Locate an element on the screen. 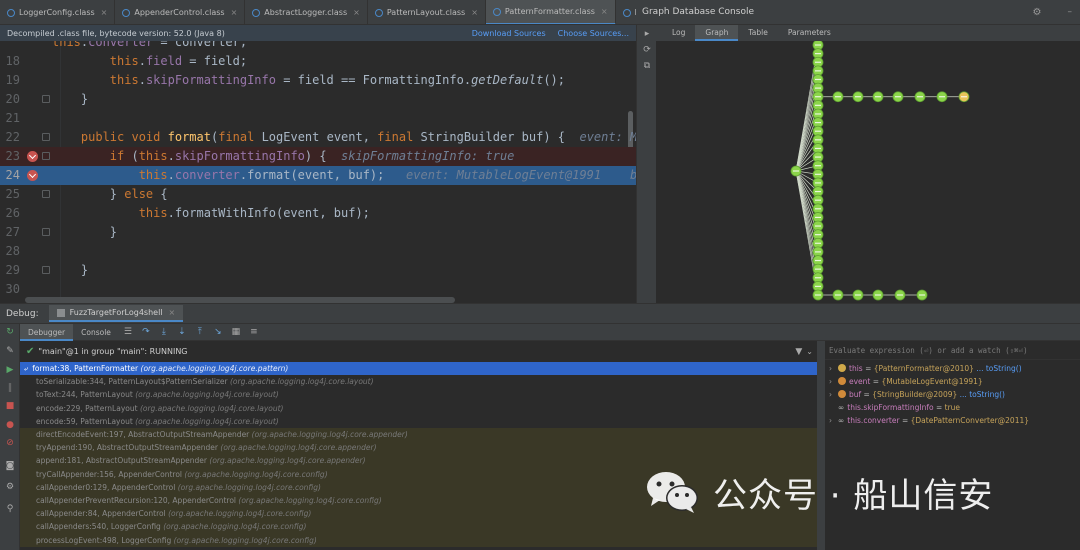 This screenshot has height=550, width=1080. step-into-icon: ⤓ is located at coordinates (164, 332).